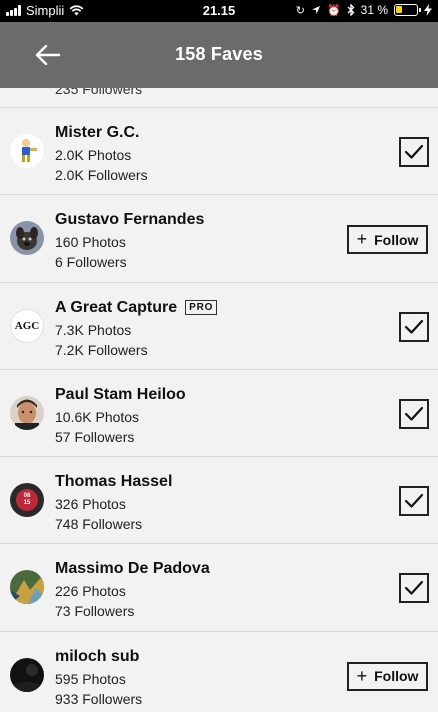  Describe the element at coordinates (95, 611) in the screenshot. I see `follower-count: 73 Followers` at that location.